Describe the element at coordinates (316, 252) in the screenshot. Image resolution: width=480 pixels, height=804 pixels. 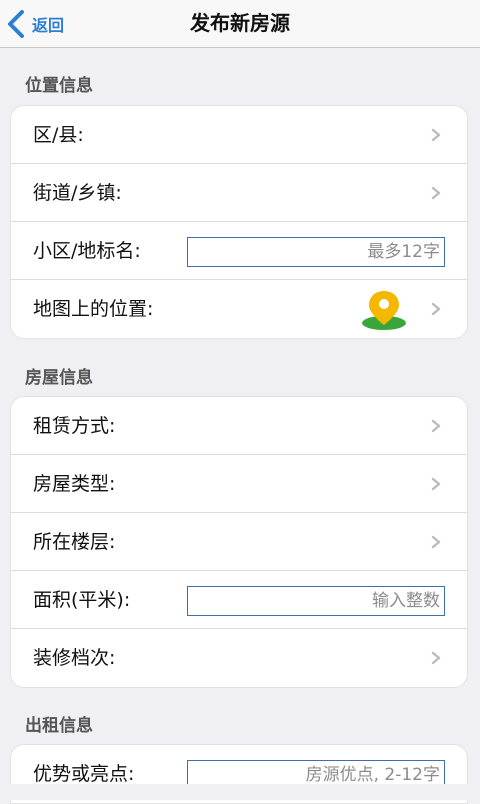
I see `community-input` at that location.